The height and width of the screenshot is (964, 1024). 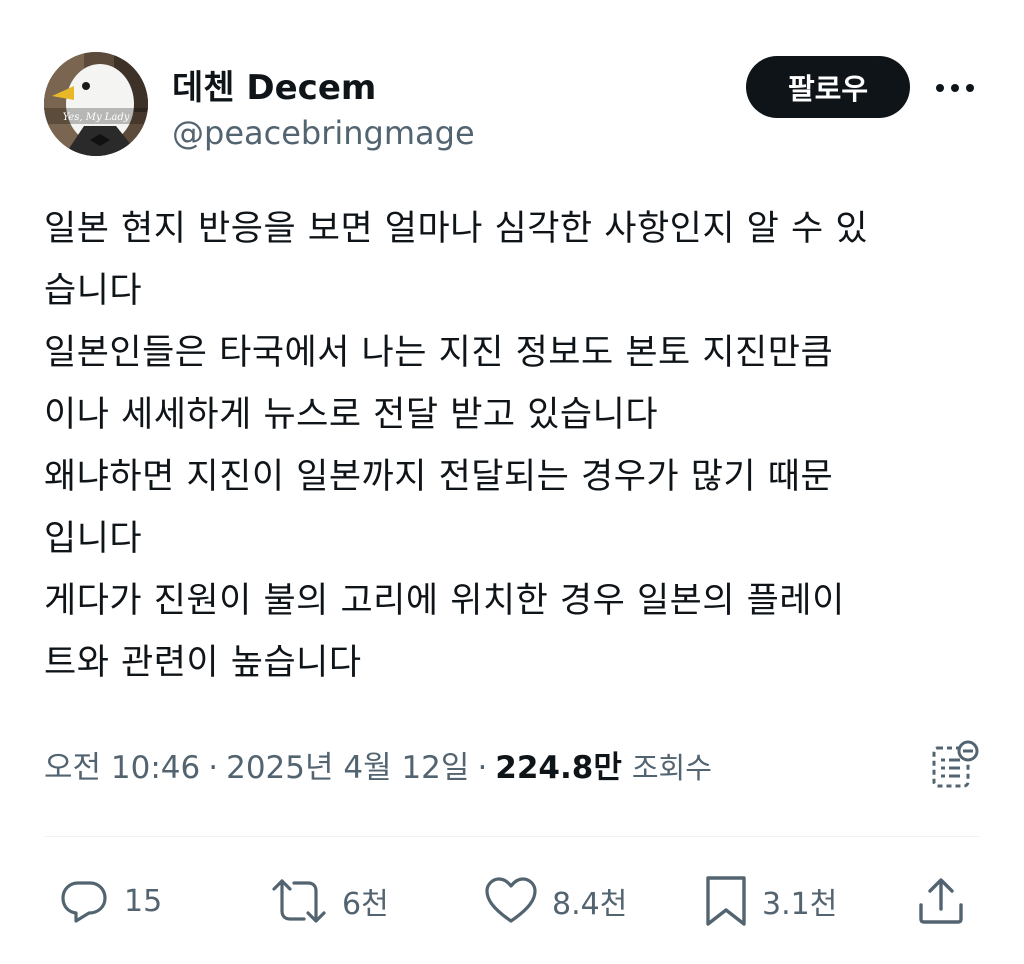 I want to click on follow-button: 팔로우, so click(x=828, y=87).